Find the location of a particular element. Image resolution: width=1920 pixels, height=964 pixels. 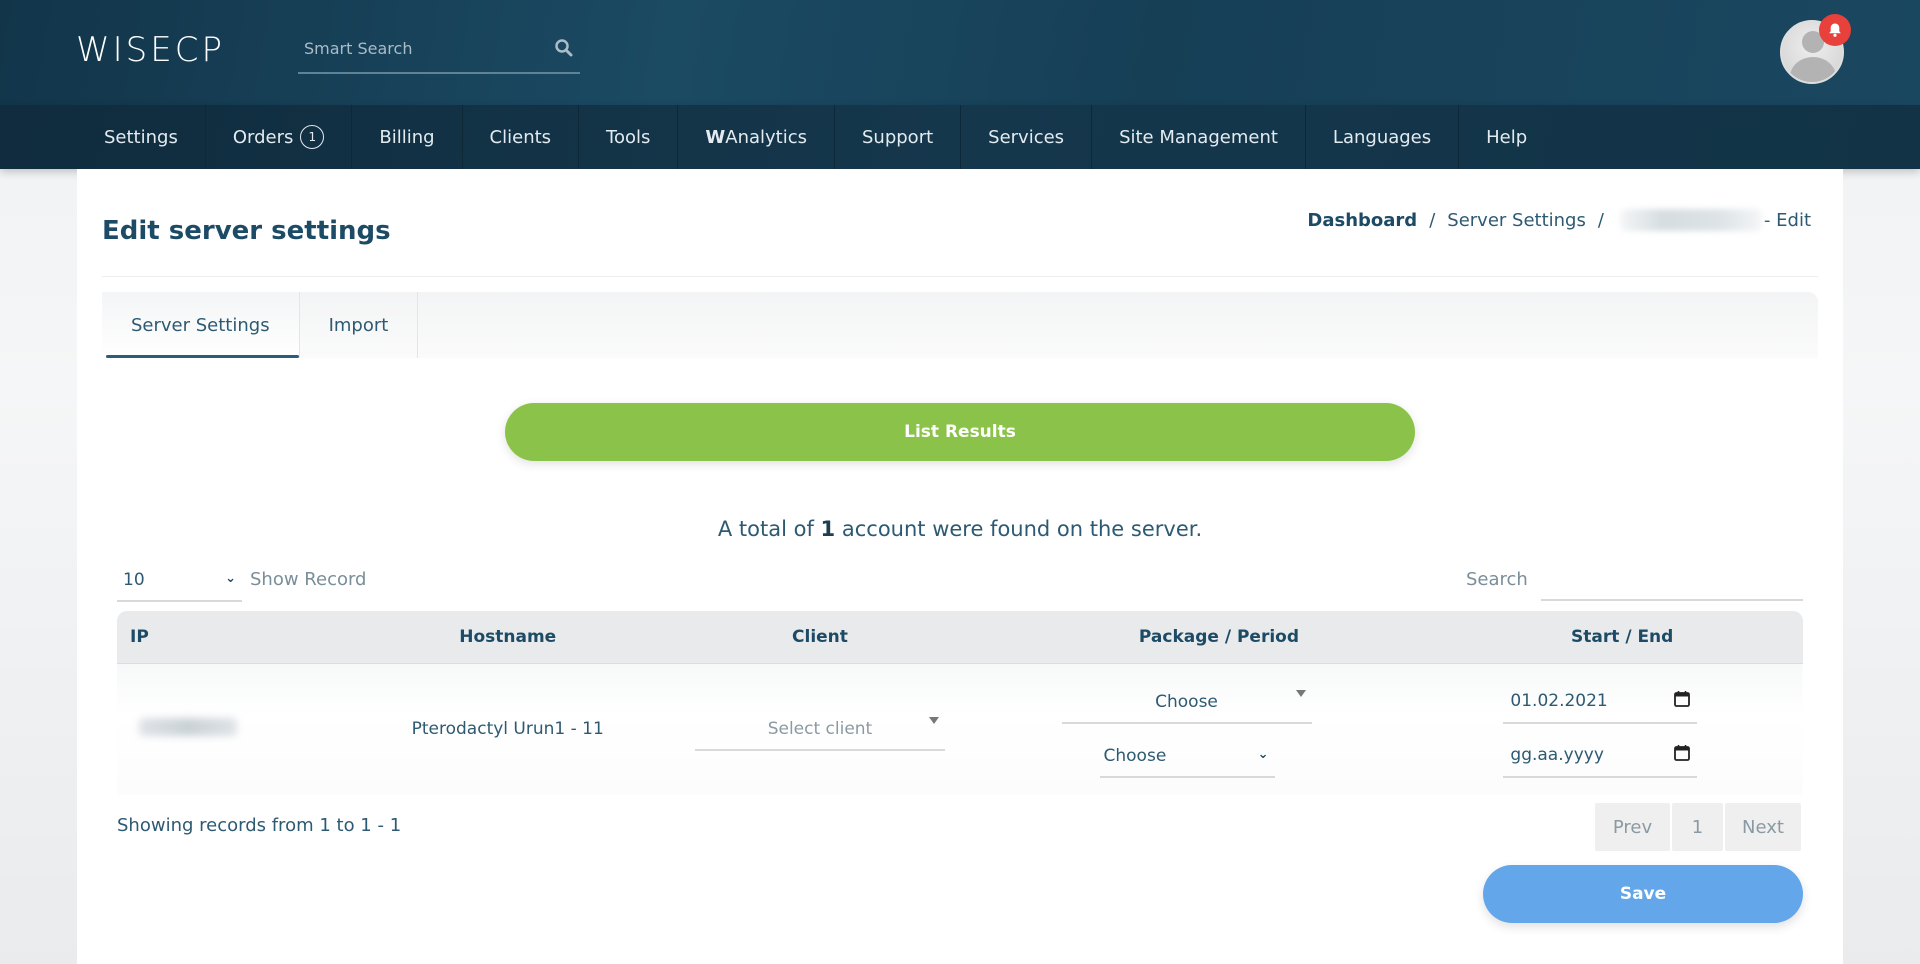

breadcrumb-dashboard: Dashboard is located at coordinates (1362, 220).